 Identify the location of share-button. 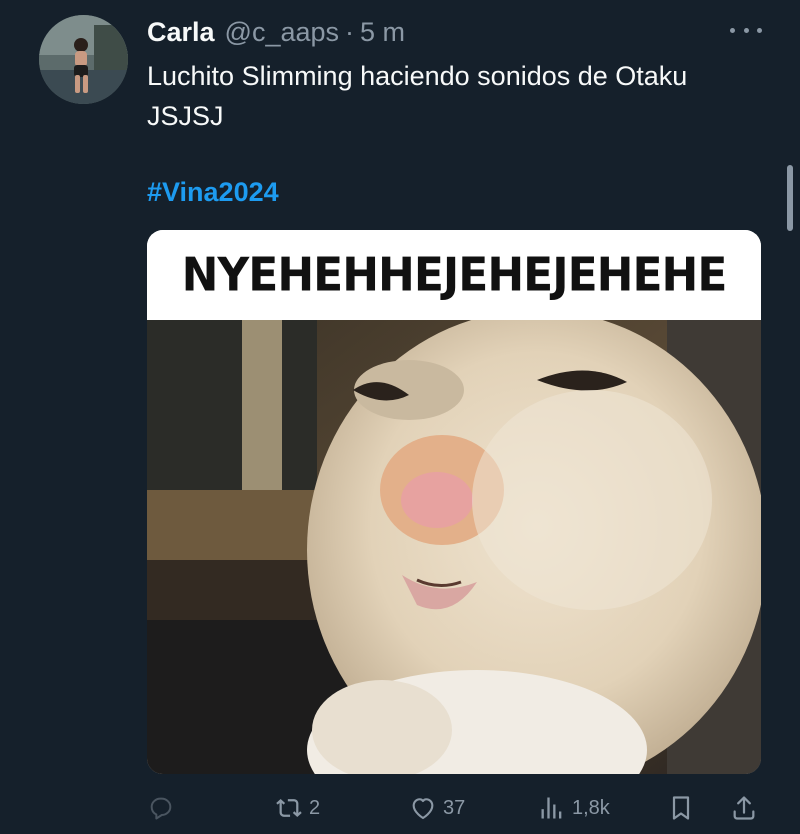
(744, 808).